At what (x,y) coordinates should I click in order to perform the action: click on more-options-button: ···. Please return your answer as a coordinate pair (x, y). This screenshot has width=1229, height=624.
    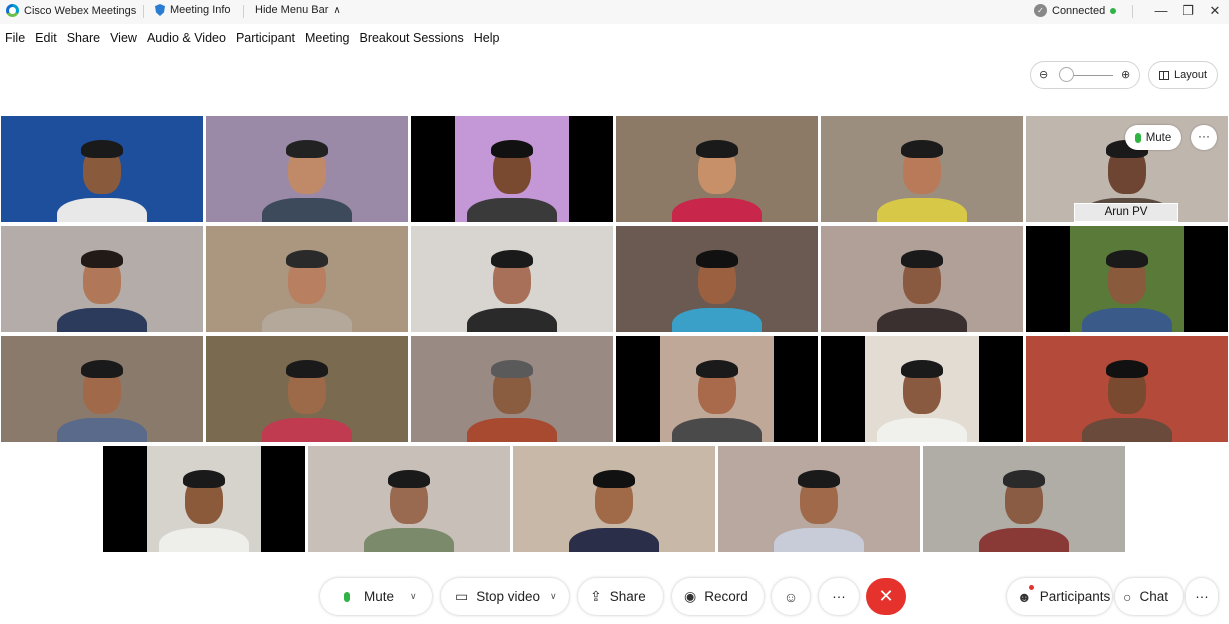
    Looking at the image, I should click on (839, 596).